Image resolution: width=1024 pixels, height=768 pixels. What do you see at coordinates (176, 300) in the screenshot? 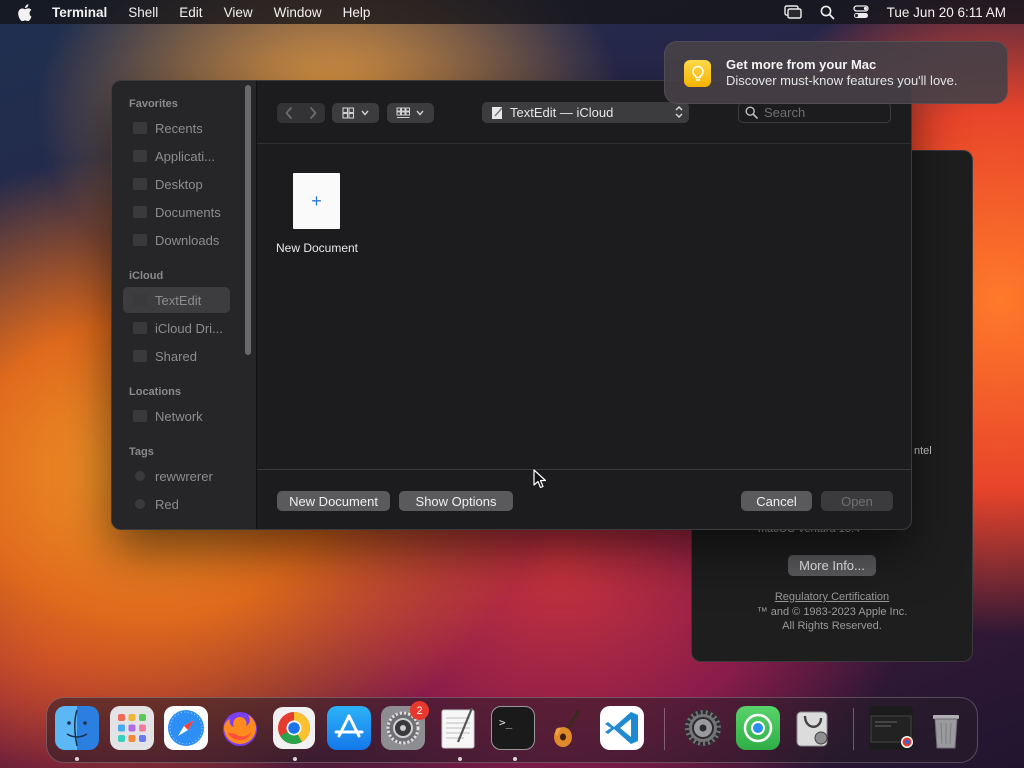
I see `sidebar-item-textedit: TextEdit` at bounding box center [176, 300].